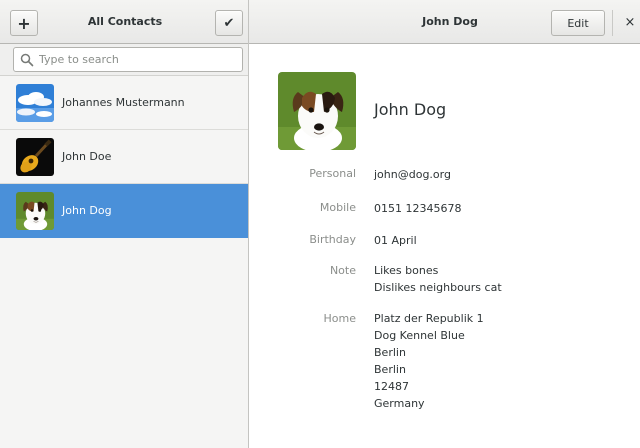 This screenshot has height=448, width=640. What do you see at coordinates (332, 239) in the screenshot?
I see `birthday-label: Birthday` at bounding box center [332, 239].